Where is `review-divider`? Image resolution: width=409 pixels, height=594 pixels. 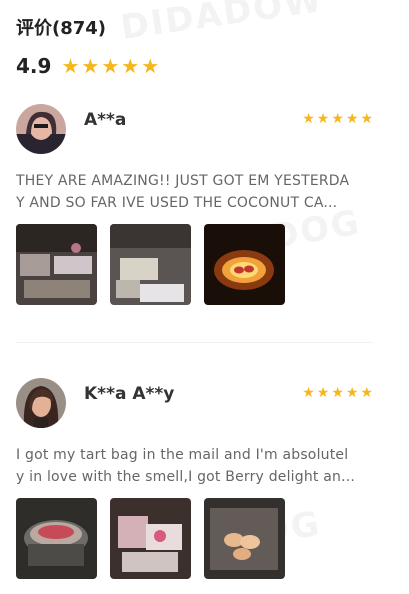 review-divider is located at coordinates (194, 342).